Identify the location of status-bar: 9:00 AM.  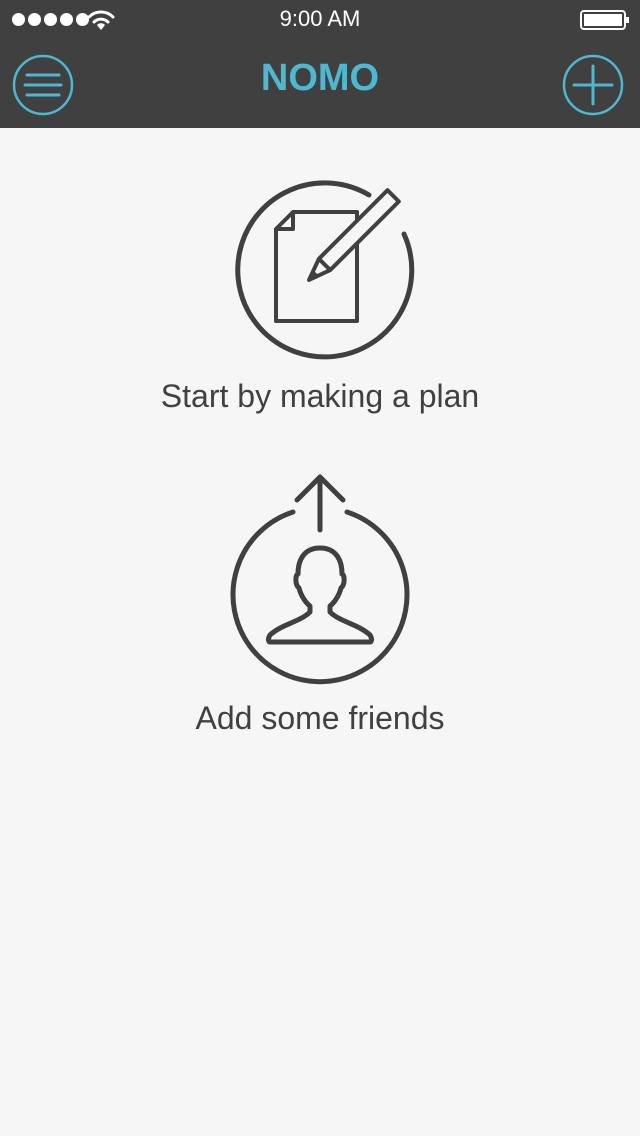
(320, 20).